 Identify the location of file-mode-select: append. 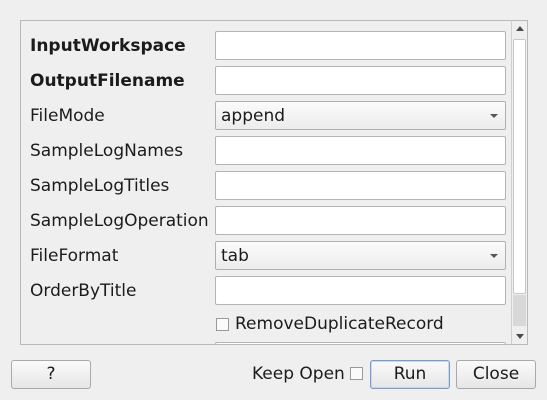
(360, 115).